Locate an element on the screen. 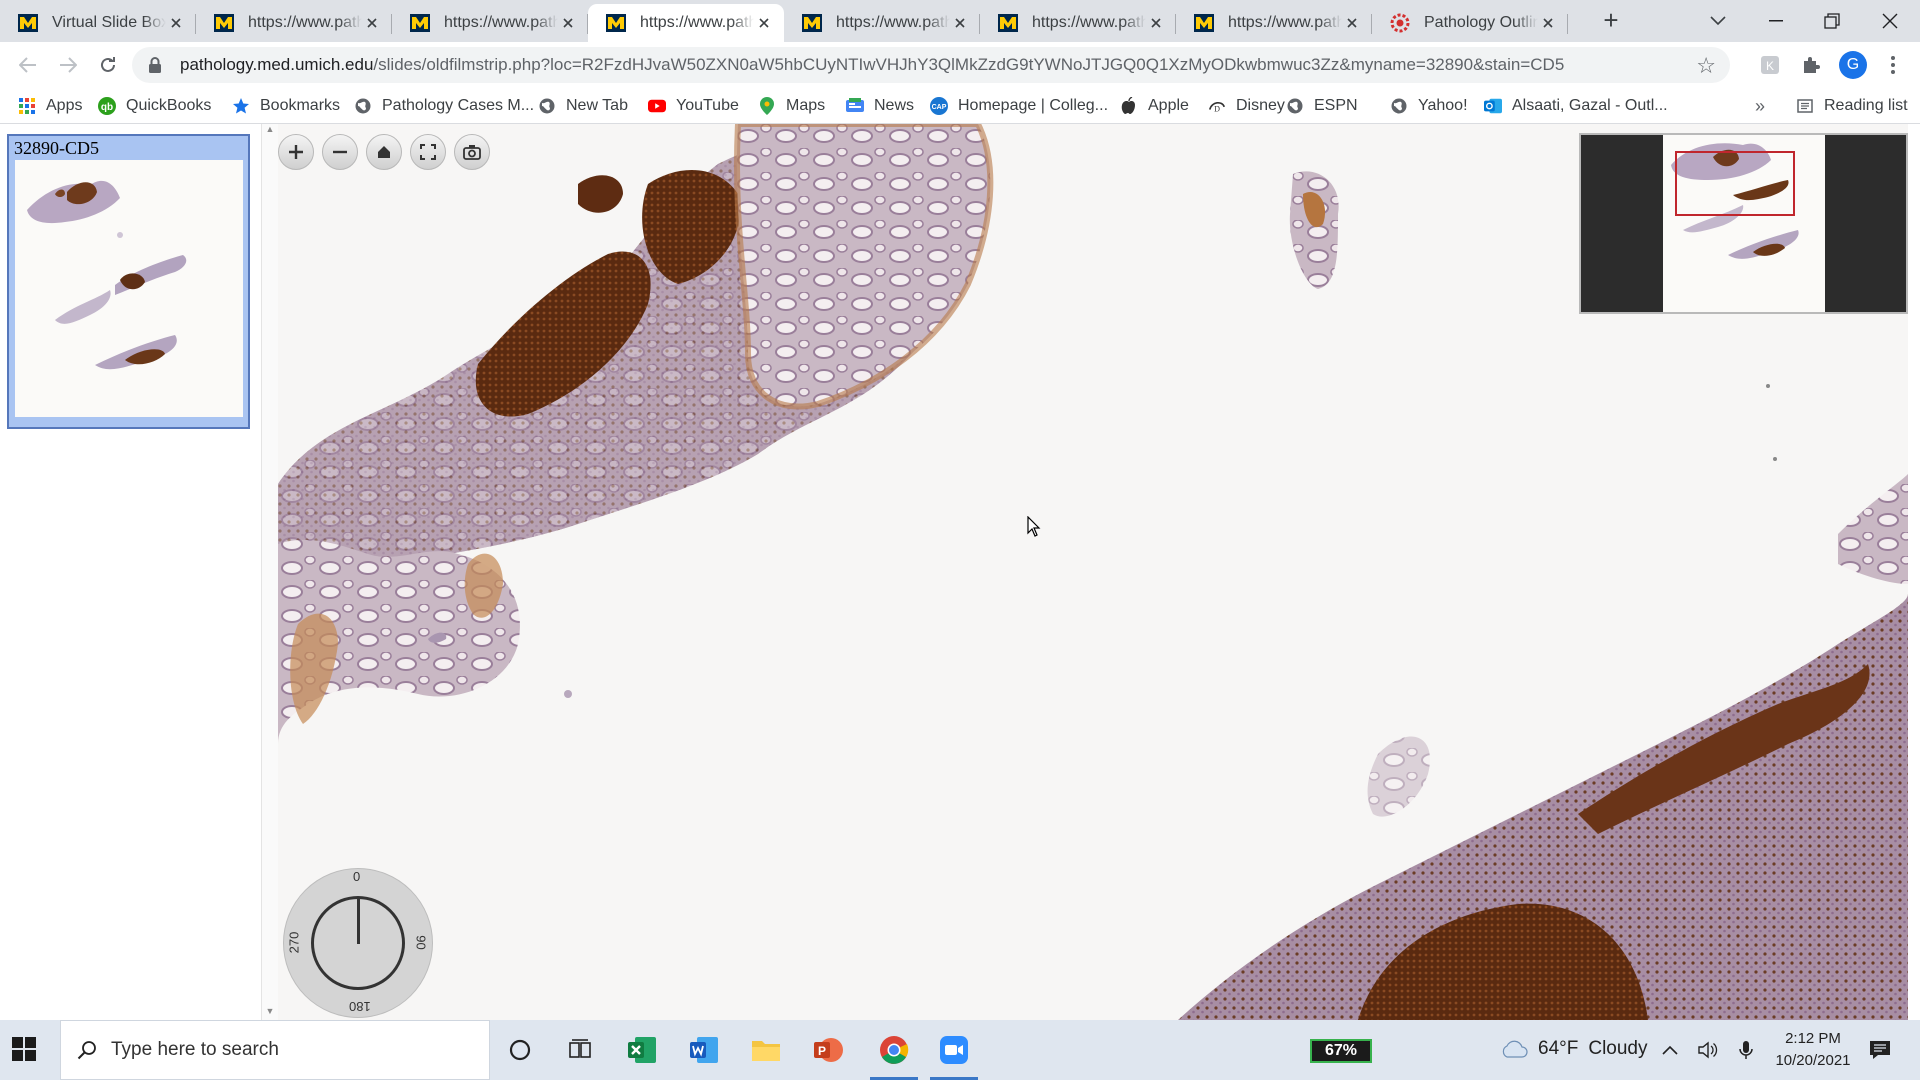 The width and height of the screenshot is (1920, 1080). new-tab-button: + is located at coordinates (1611, 20).